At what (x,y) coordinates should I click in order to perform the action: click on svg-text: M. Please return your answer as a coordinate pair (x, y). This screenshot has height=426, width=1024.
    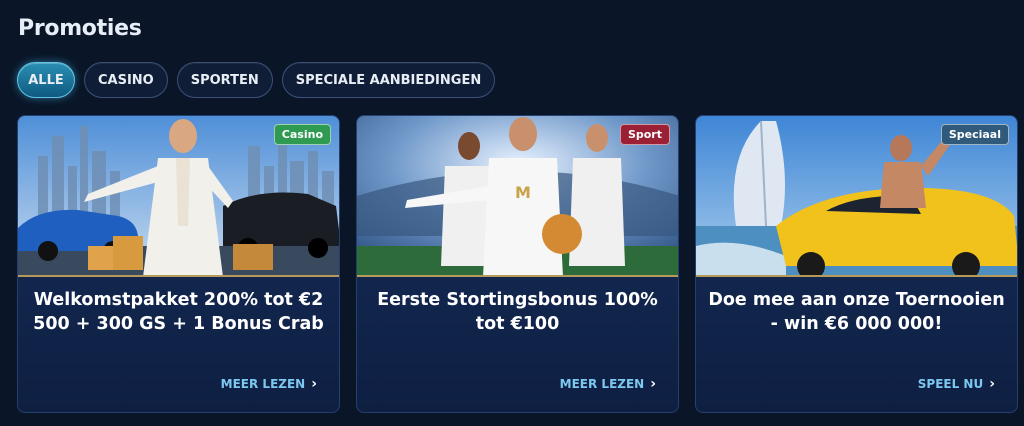
    Looking at the image, I should click on (523, 192).